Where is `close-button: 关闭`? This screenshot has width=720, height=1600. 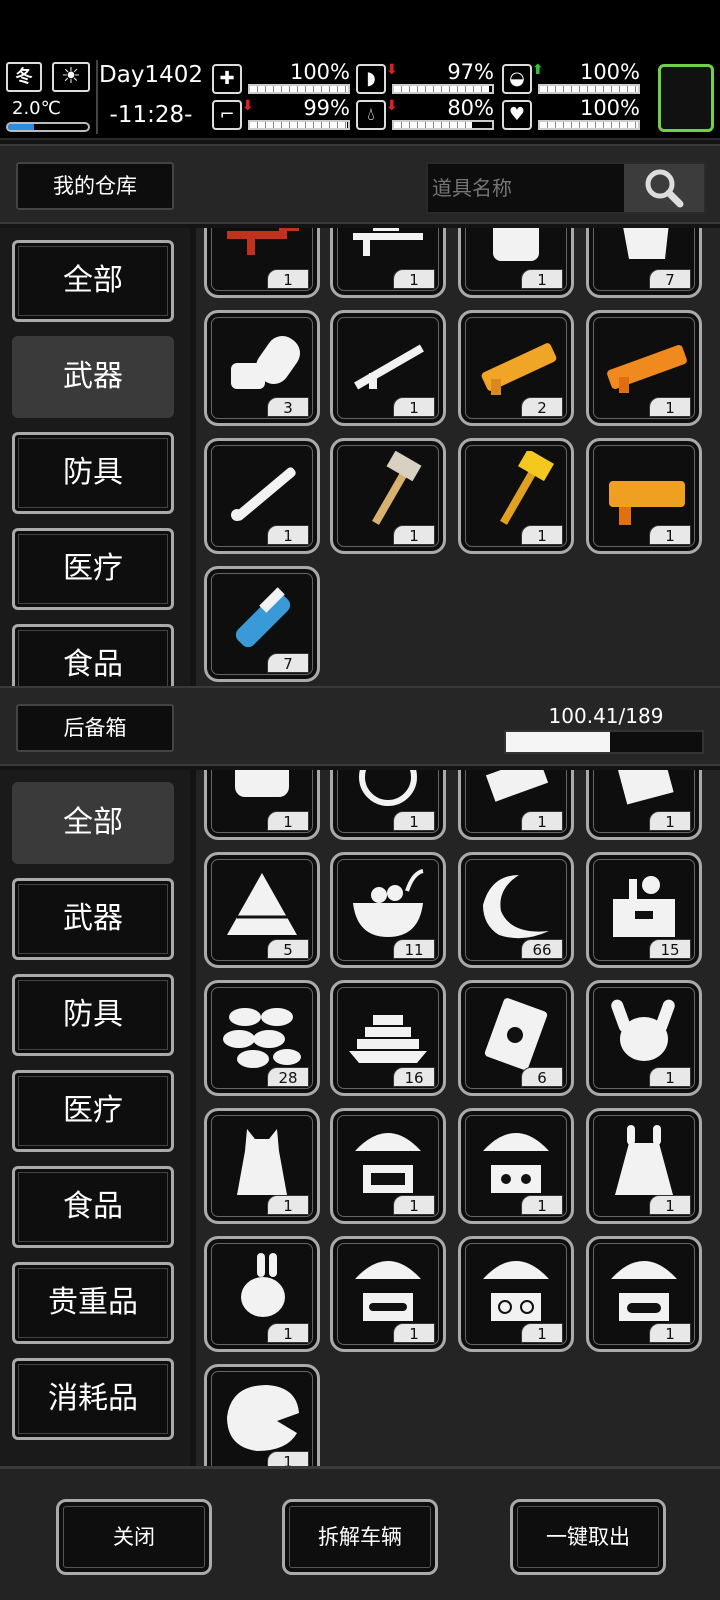
close-button: 关闭 is located at coordinates (134, 1537).